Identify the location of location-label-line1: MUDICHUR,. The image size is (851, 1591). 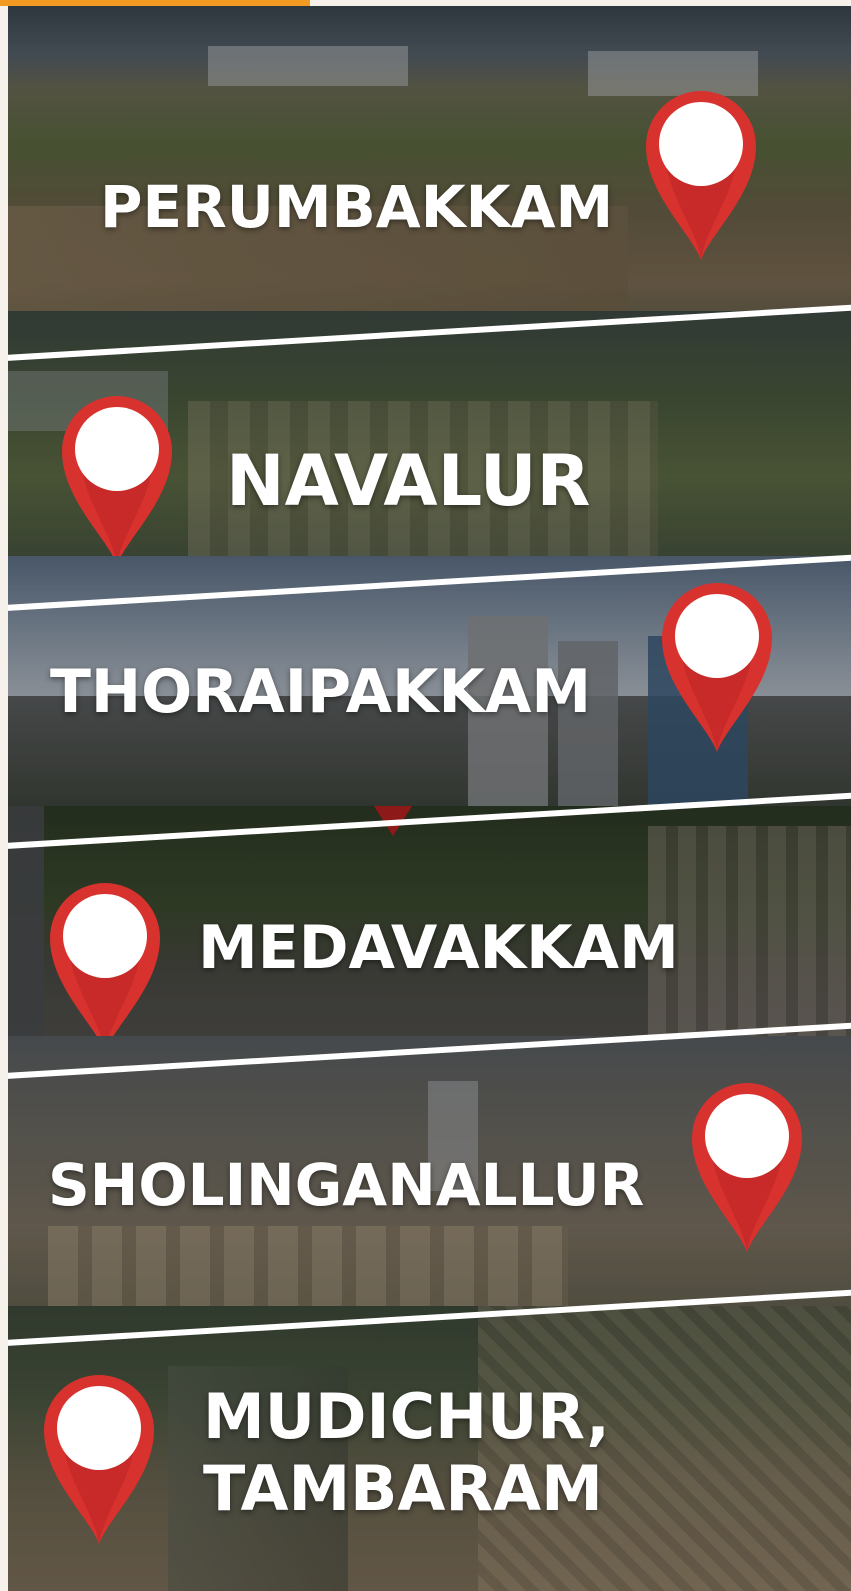
(406, 1416).